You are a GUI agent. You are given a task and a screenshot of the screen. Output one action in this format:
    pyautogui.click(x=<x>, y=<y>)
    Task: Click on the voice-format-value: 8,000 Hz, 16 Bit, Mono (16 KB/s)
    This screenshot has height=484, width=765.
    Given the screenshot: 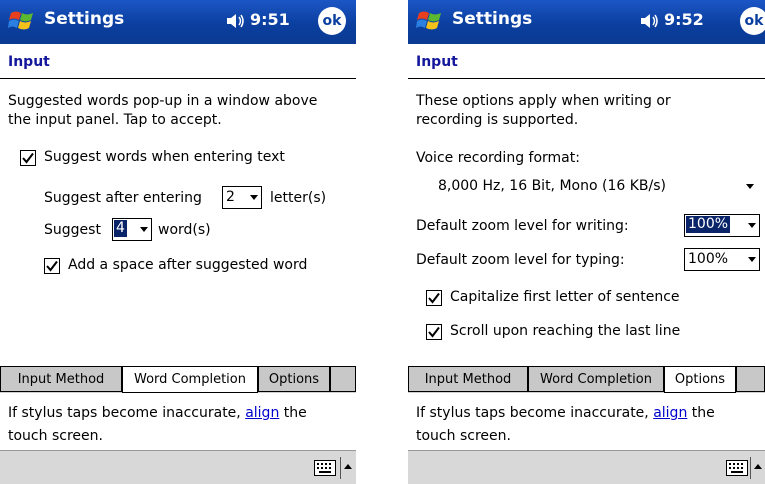 What is the action you would take?
    pyautogui.click(x=552, y=186)
    